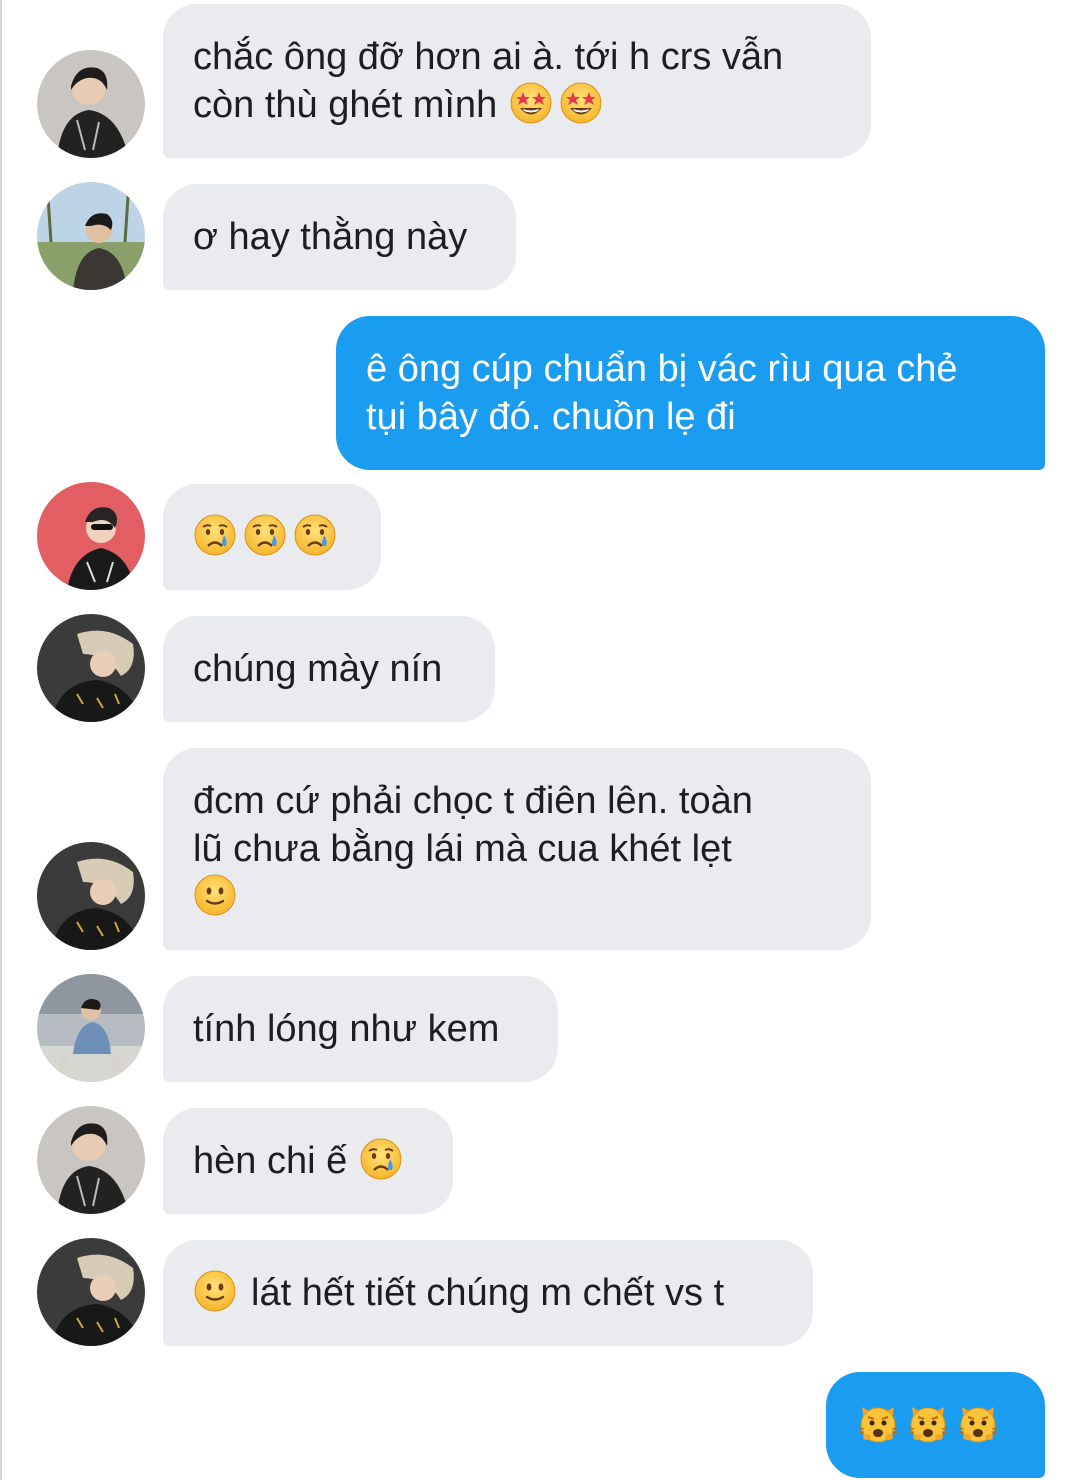 This screenshot has width=1080, height=1480. I want to click on message-bubble: lát hết tiết chúng m chết vs t, so click(488, 1293).